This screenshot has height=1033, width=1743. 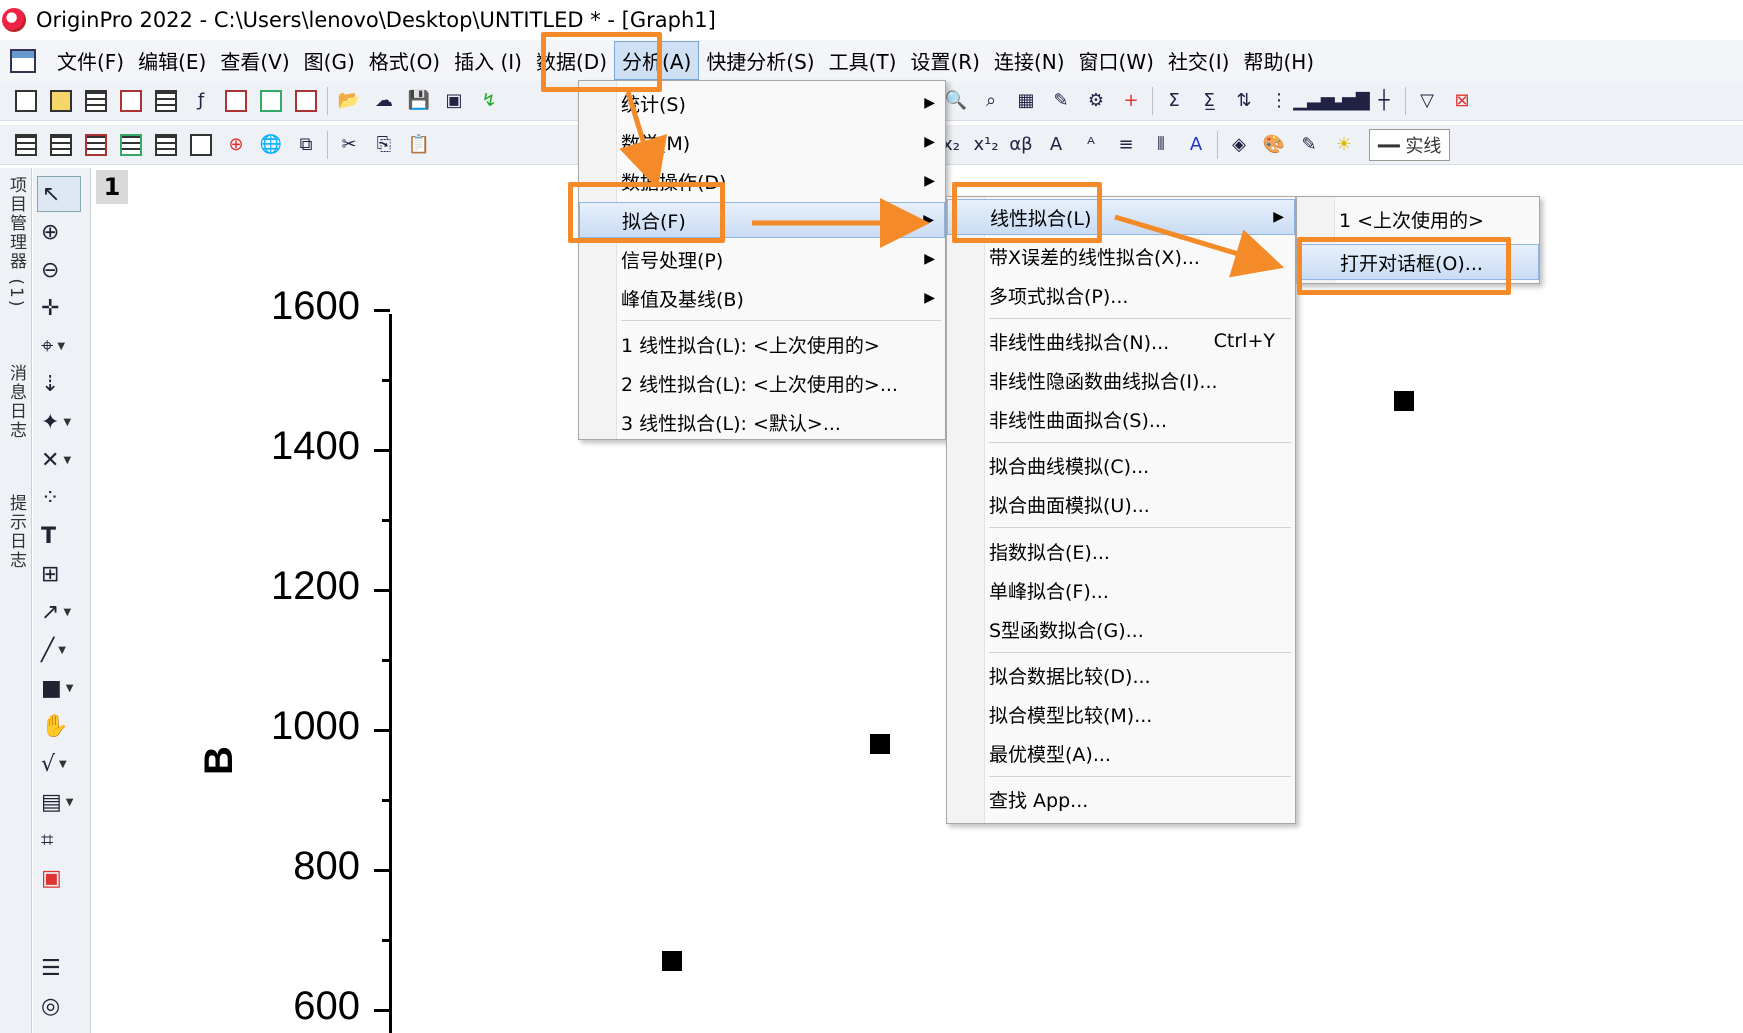 What do you see at coordinates (1199, 246) in the screenshot?
I see `arrow-to-open-dialog` at bounding box center [1199, 246].